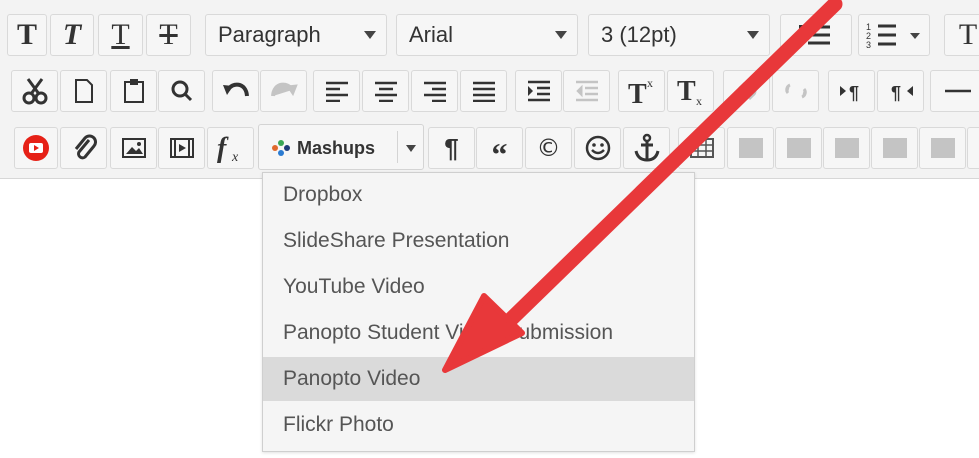 Image resolution: width=979 pixels, height=458 pixels. Describe the element at coordinates (281, 148) in the screenshot. I see `mashups-icon` at that location.